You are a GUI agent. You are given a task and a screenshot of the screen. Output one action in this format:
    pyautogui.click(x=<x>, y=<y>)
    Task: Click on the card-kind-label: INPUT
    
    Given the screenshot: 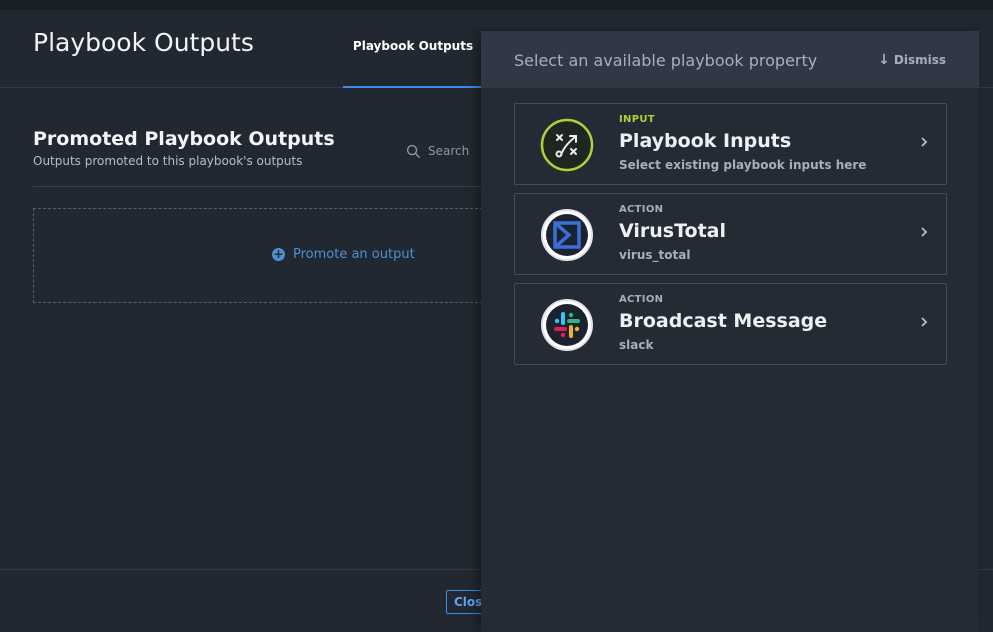 What is the action you would take?
    pyautogui.click(x=637, y=119)
    